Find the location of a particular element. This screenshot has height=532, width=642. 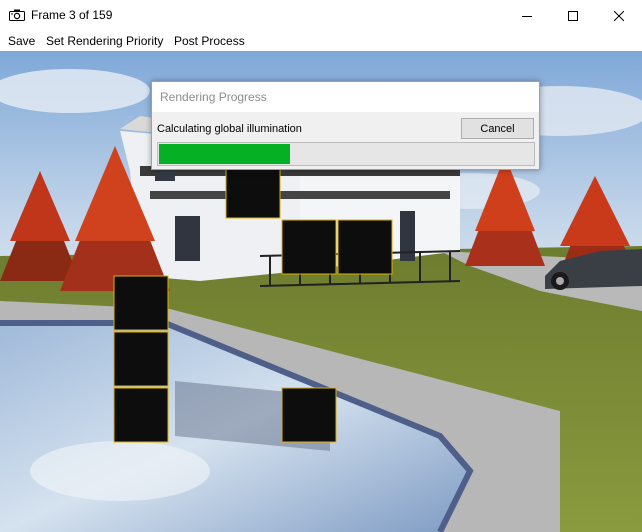

close-icon is located at coordinates (619, 15).